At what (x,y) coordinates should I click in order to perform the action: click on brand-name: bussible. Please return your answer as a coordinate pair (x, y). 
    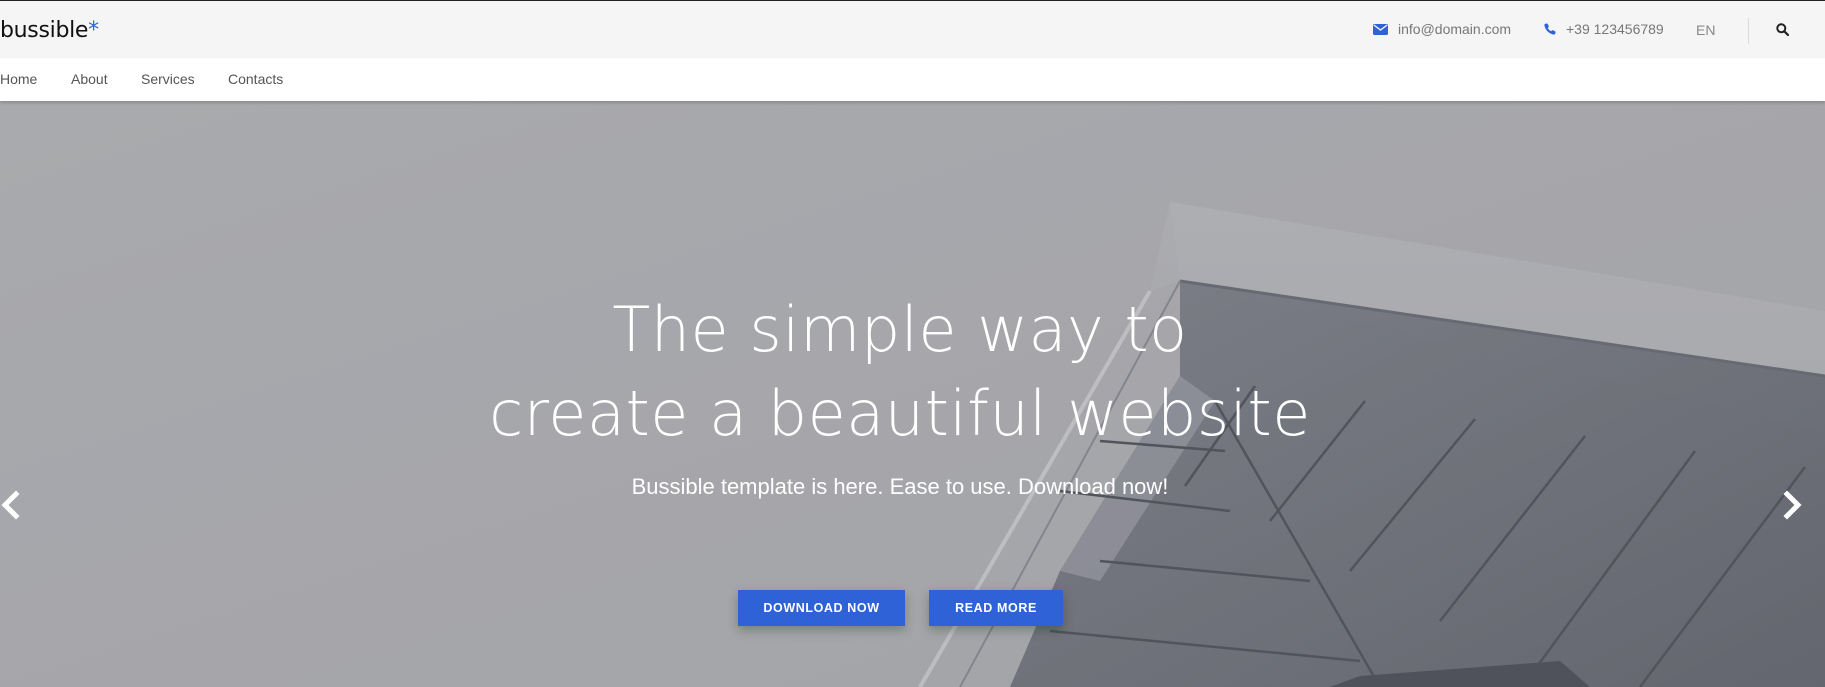
    Looking at the image, I should click on (44, 30).